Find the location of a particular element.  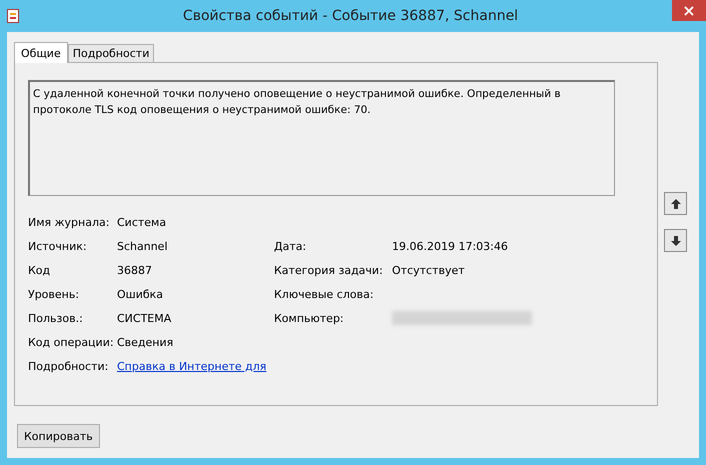

field-value: Schannel is located at coordinates (142, 246).